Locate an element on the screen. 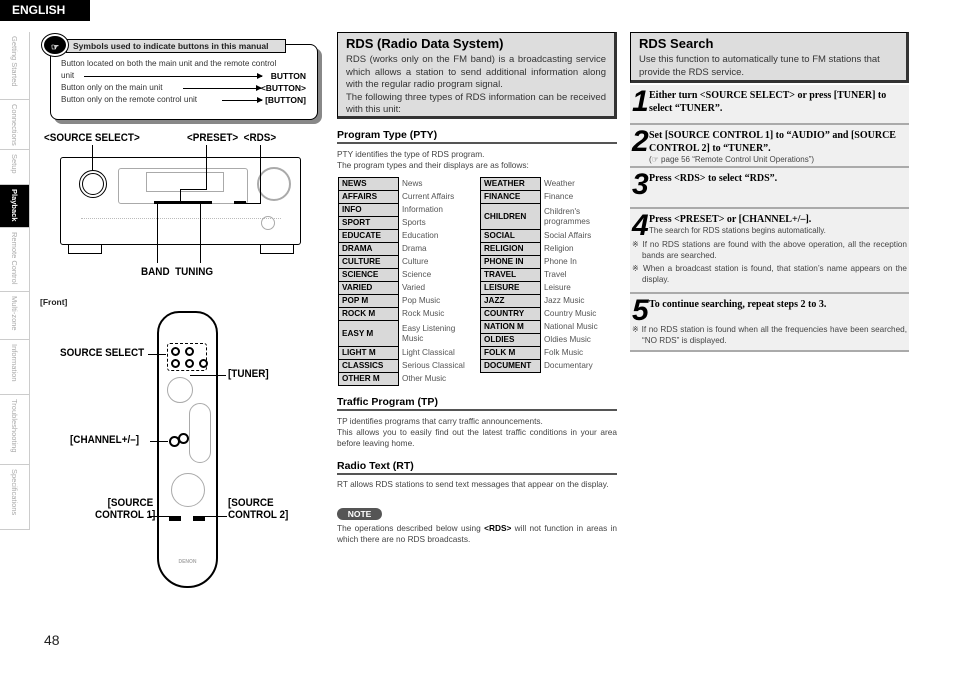 Image resolution: width=954 pixels, height=675 pixels. page-number: 48 is located at coordinates (52, 640).